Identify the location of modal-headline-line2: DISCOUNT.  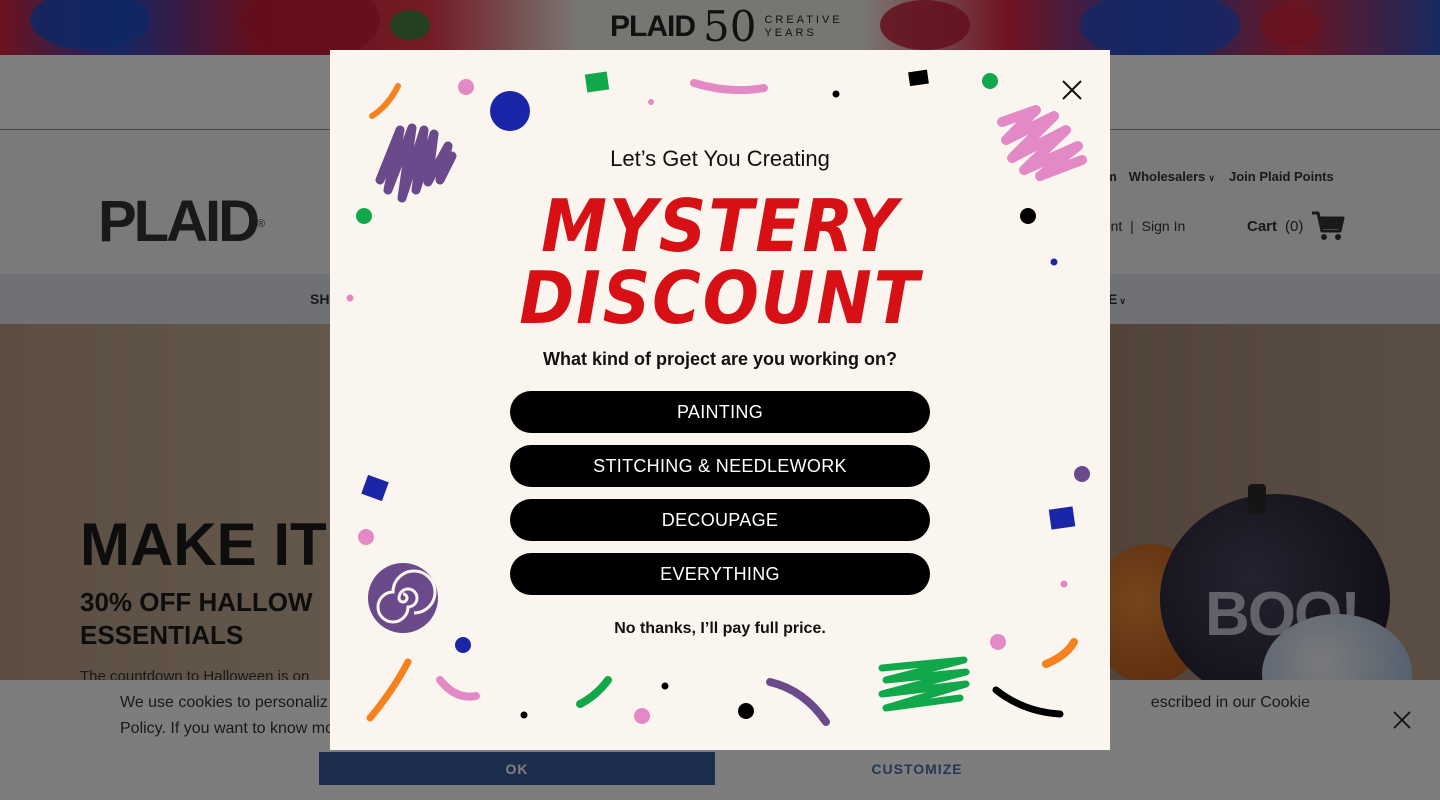
(720, 298).